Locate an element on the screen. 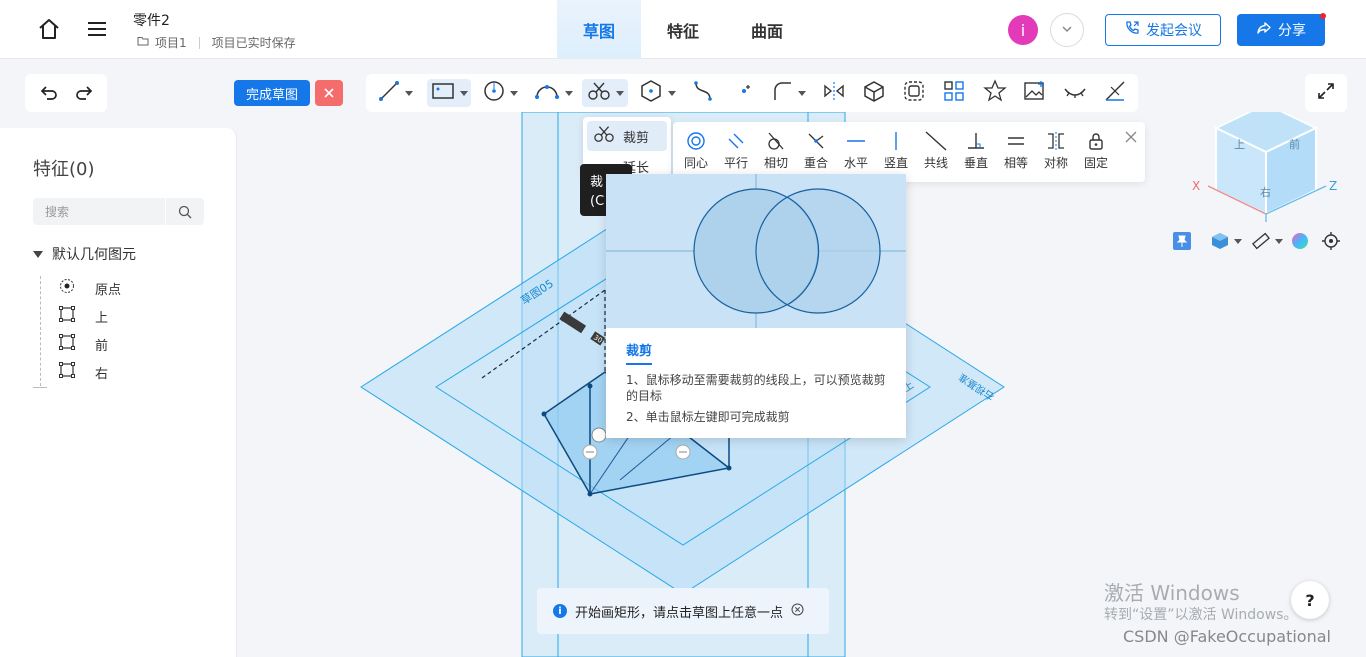  tab-feature: 特征 is located at coordinates (683, 29).